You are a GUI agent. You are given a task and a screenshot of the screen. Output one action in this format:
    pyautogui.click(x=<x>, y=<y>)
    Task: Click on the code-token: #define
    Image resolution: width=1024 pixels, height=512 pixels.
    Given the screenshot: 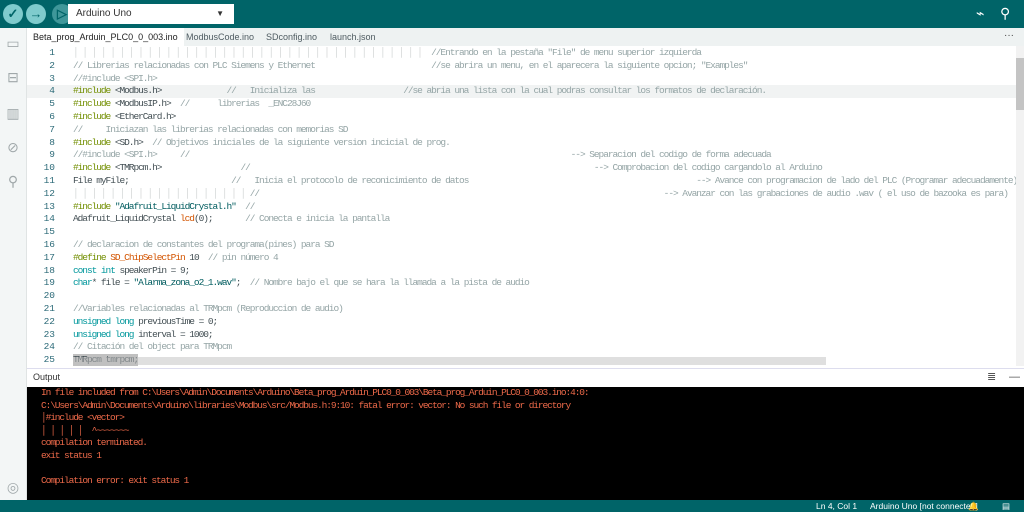 What is the action you would take?
    pyautogui.click(x=92, y=257)
    